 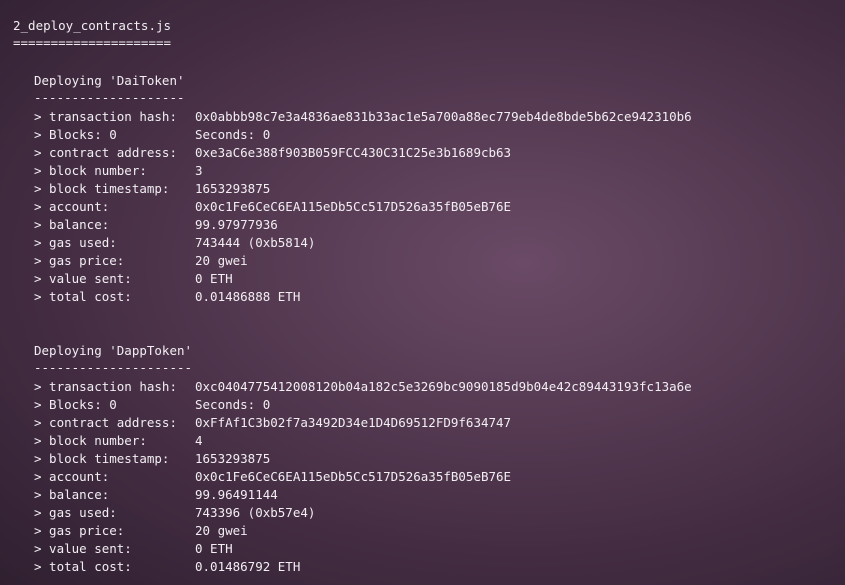 What do you see at coordinates (199, 440) in the screenshot?
I see `row-value-block-number: 4` at bounding box center [199, 440].